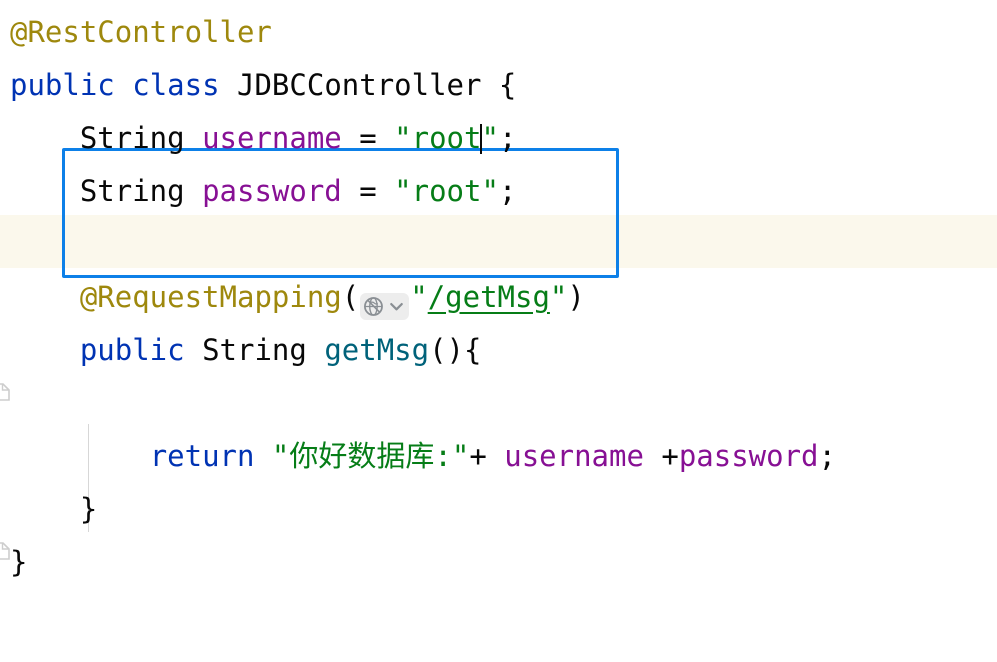 This screenshot has height=662, width=997. Describe the element at coordinates (350, 297) in the screenshot. I see `code-token: (` at that location.